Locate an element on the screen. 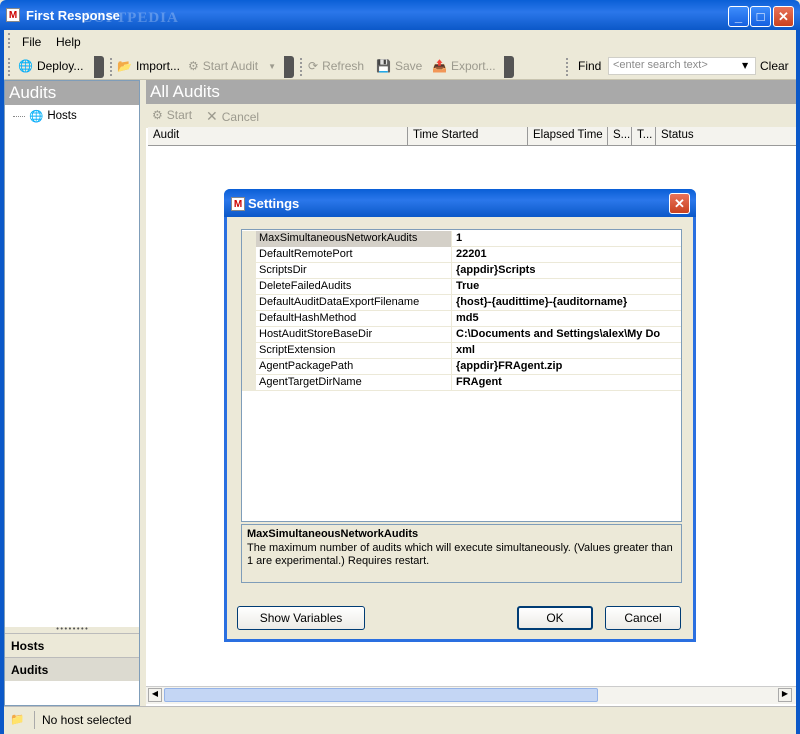 The image size is (800, 734). horizontal-scrollbar: ◀ ▶ is located at coordinates (471, 695).